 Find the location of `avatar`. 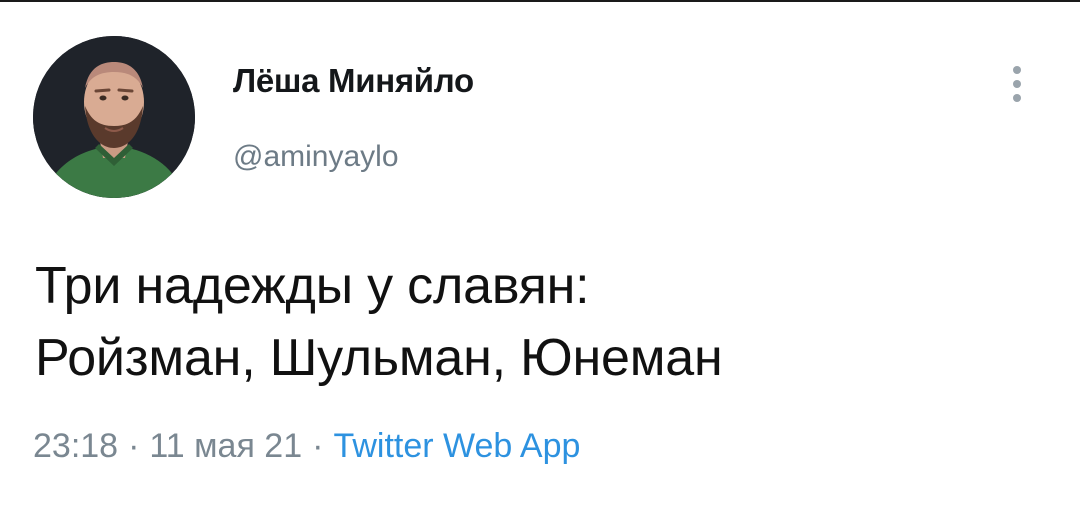

avatar is located at coordinates (114, 117).